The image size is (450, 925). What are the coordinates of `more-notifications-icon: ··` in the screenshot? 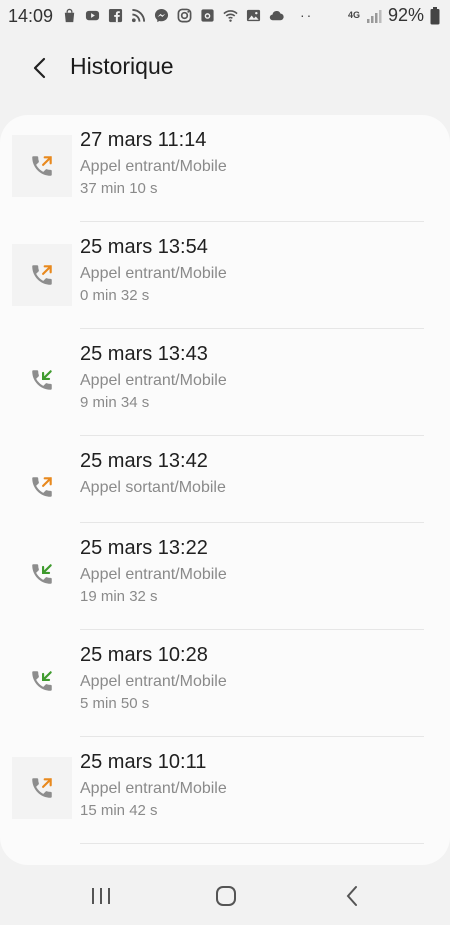 It's located at (307, 15).